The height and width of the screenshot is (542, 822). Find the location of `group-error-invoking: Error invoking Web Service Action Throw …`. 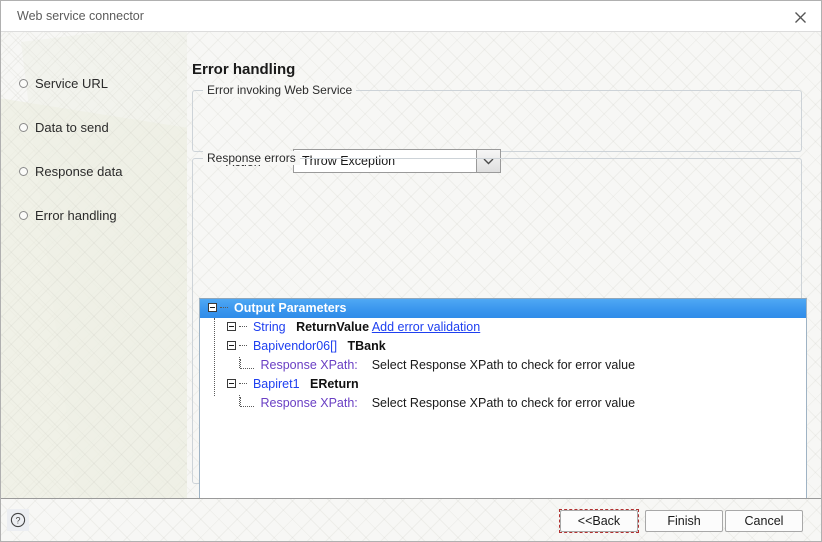

group-error-invoking: Error invoking Web Service Action Throw … is located at coordinates (497, 128).